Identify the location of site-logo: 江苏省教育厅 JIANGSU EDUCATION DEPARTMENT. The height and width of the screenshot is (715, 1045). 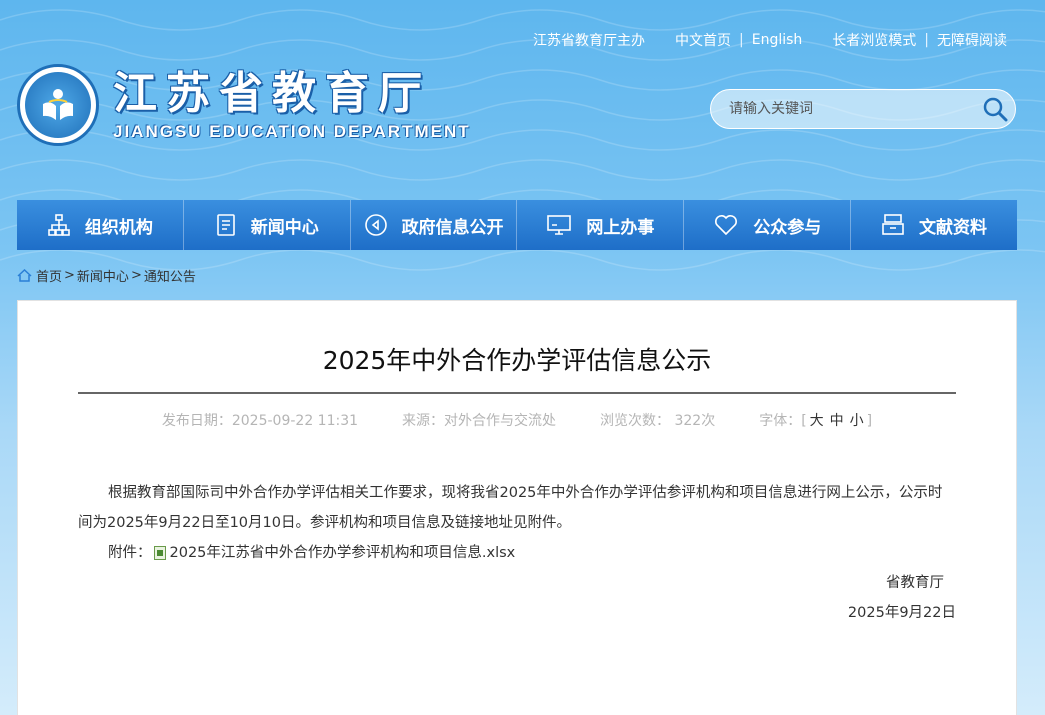
(244, 105).